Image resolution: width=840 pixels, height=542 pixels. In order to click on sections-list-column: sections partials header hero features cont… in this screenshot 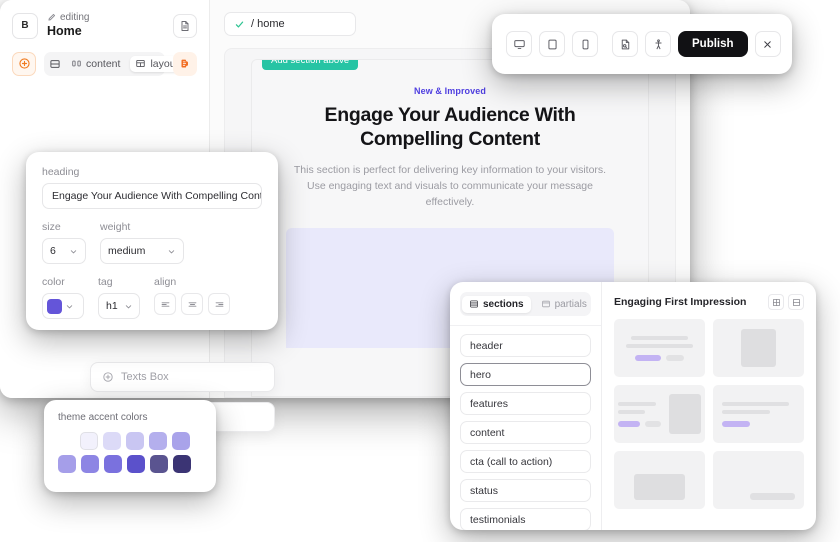, I will do `click(526, 406)`.